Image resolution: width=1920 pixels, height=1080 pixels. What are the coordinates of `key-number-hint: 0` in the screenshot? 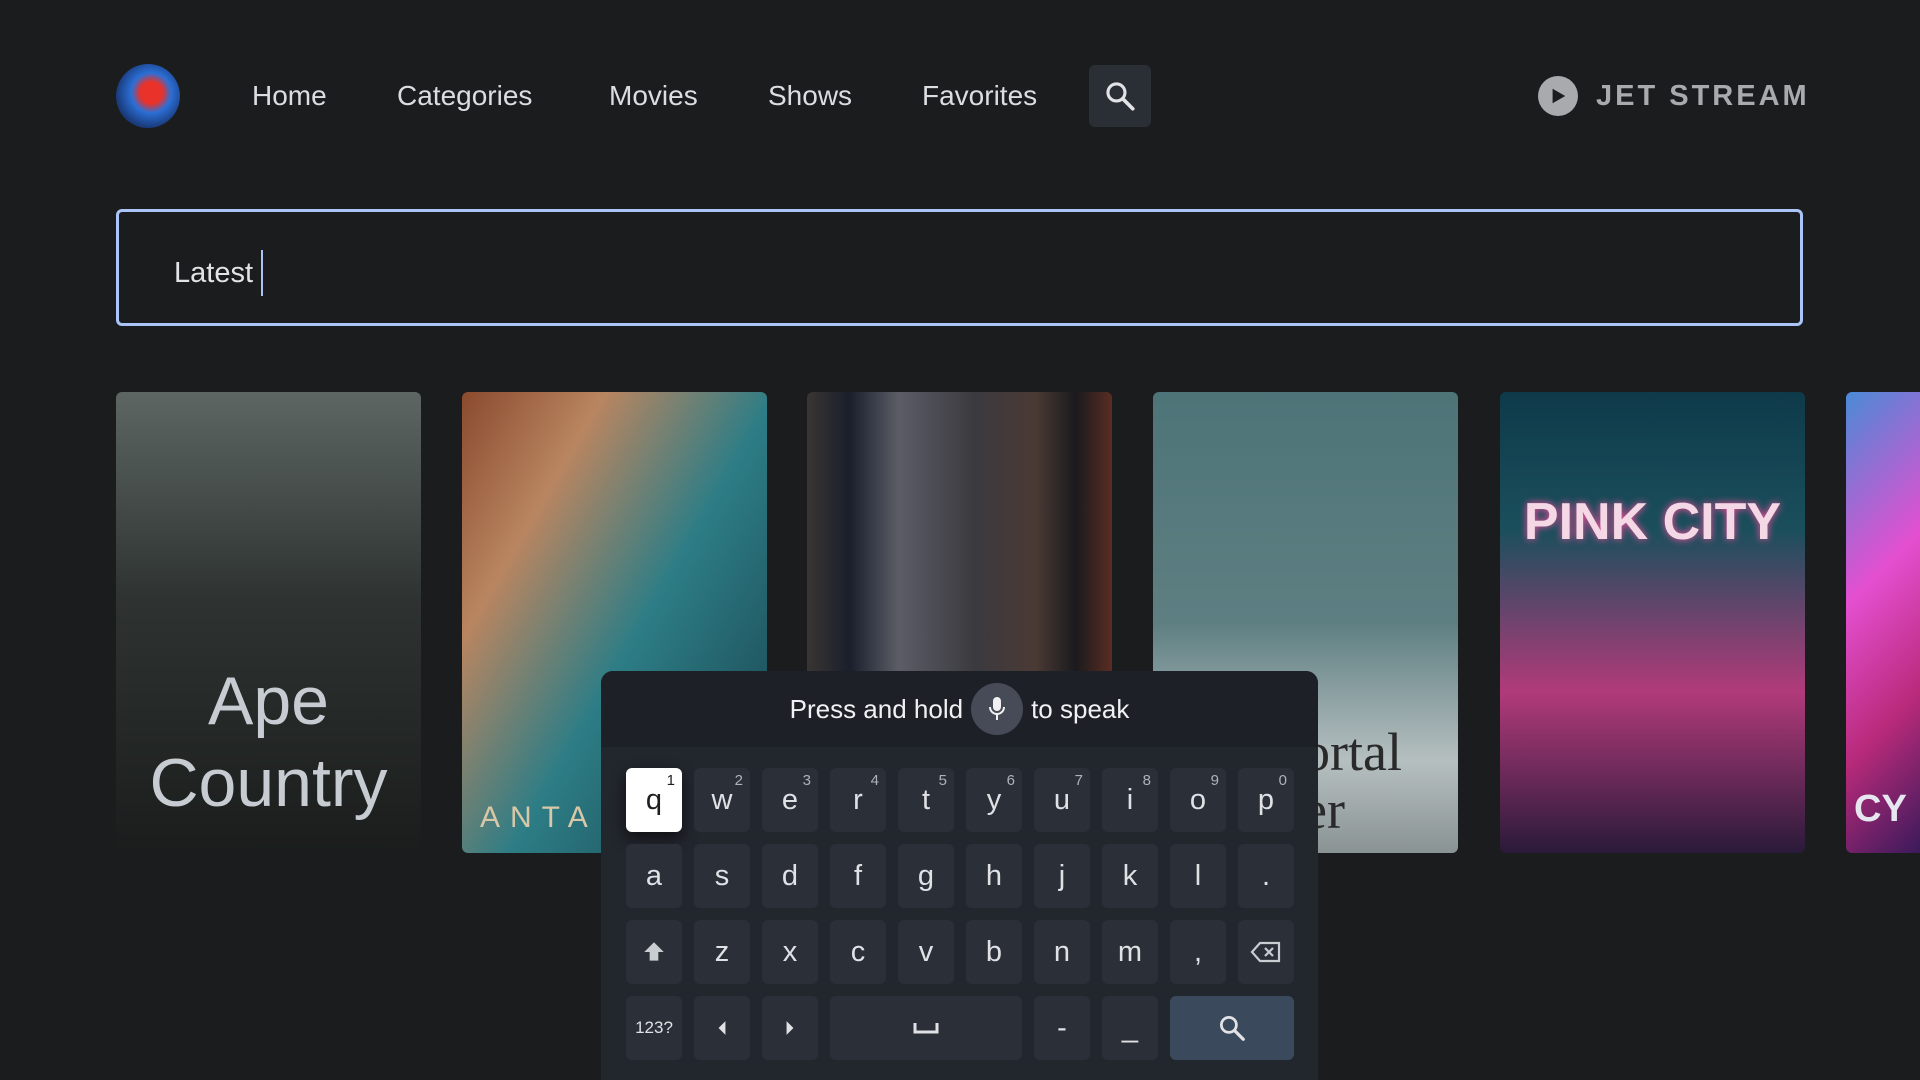 It's located at (1282, 780).